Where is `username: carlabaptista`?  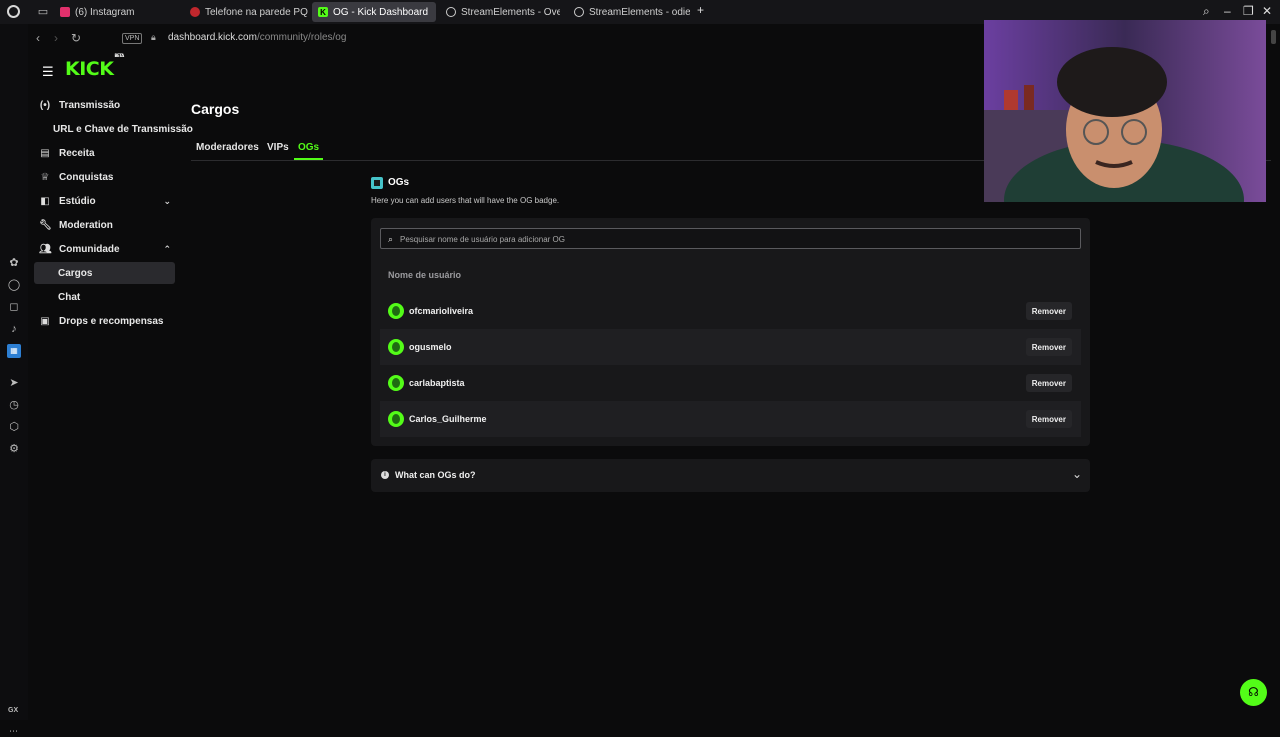 username: carlabaptista is located at coordinates (437, 383).